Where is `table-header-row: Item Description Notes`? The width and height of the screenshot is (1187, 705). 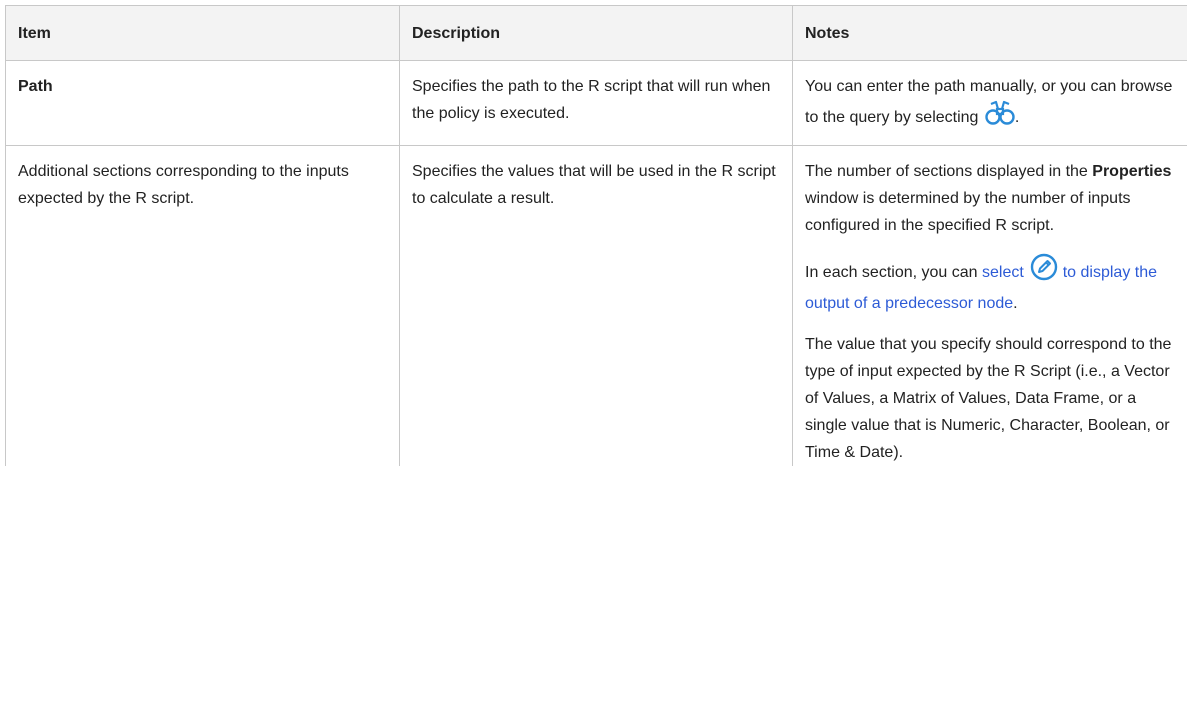
table-header-row: Item Description Notes is located at coordinates (596, 33).